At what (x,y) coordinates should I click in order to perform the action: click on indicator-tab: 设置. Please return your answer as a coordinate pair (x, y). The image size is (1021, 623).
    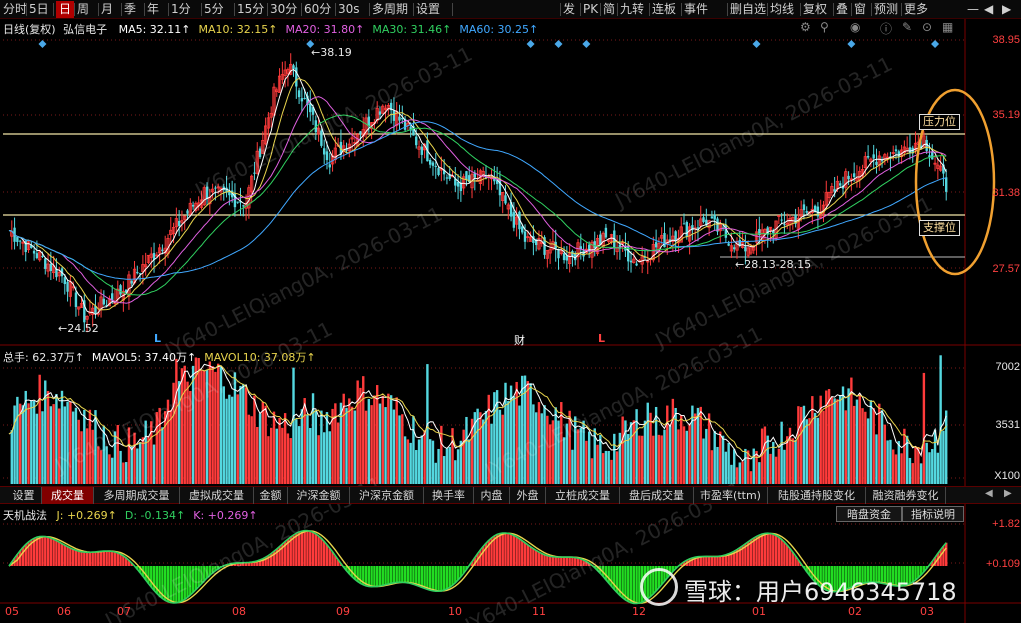
    Looking at the image, I should click on (24, 495).